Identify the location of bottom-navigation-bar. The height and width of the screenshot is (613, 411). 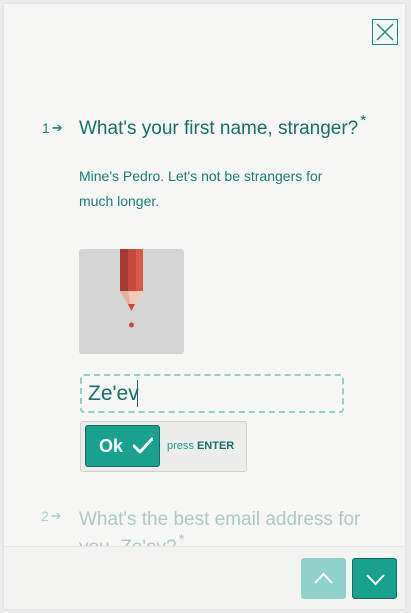
(204, 577).